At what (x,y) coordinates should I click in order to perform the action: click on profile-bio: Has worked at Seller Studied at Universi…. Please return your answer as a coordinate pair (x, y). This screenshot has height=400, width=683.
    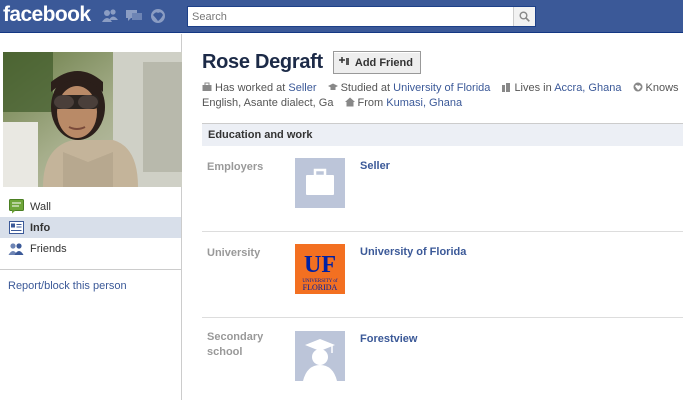
    Looking at the image, I should click on (441, 96).